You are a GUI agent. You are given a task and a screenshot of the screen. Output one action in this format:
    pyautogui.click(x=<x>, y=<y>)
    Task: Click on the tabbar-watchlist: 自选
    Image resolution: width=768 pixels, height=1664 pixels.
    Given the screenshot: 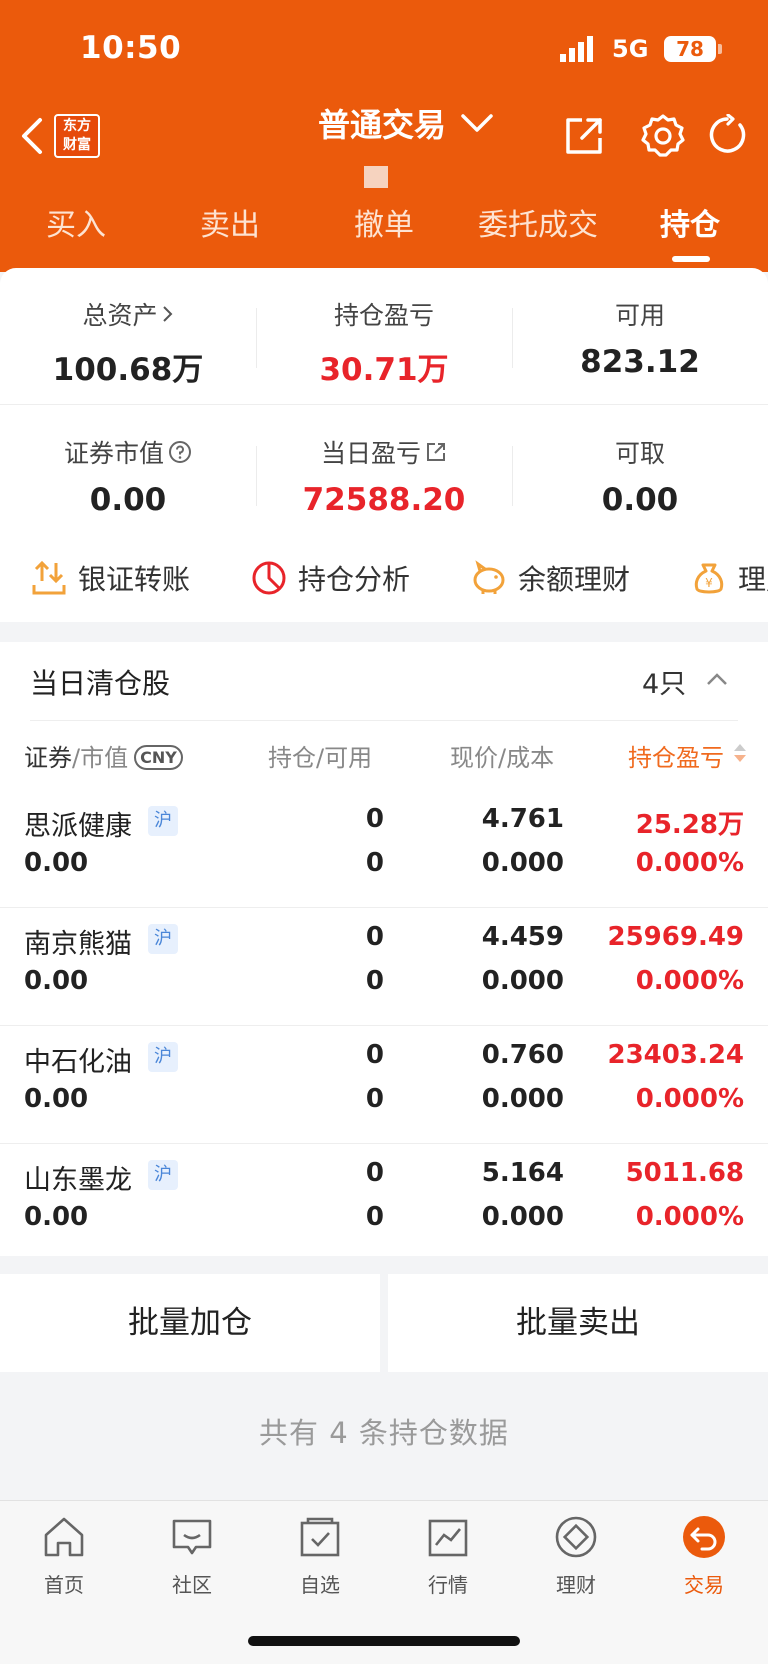 What is the action you would take?
    pyautogui.click(x=320, y=1555)
    